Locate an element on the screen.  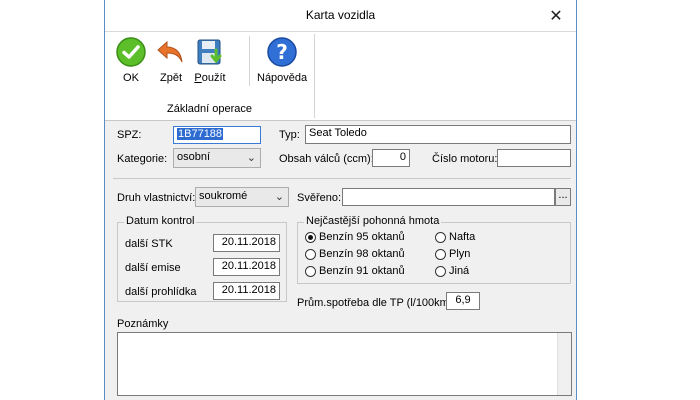
prohlidka-date-field: 20.11.2018 is located at coordinates (246, 291).